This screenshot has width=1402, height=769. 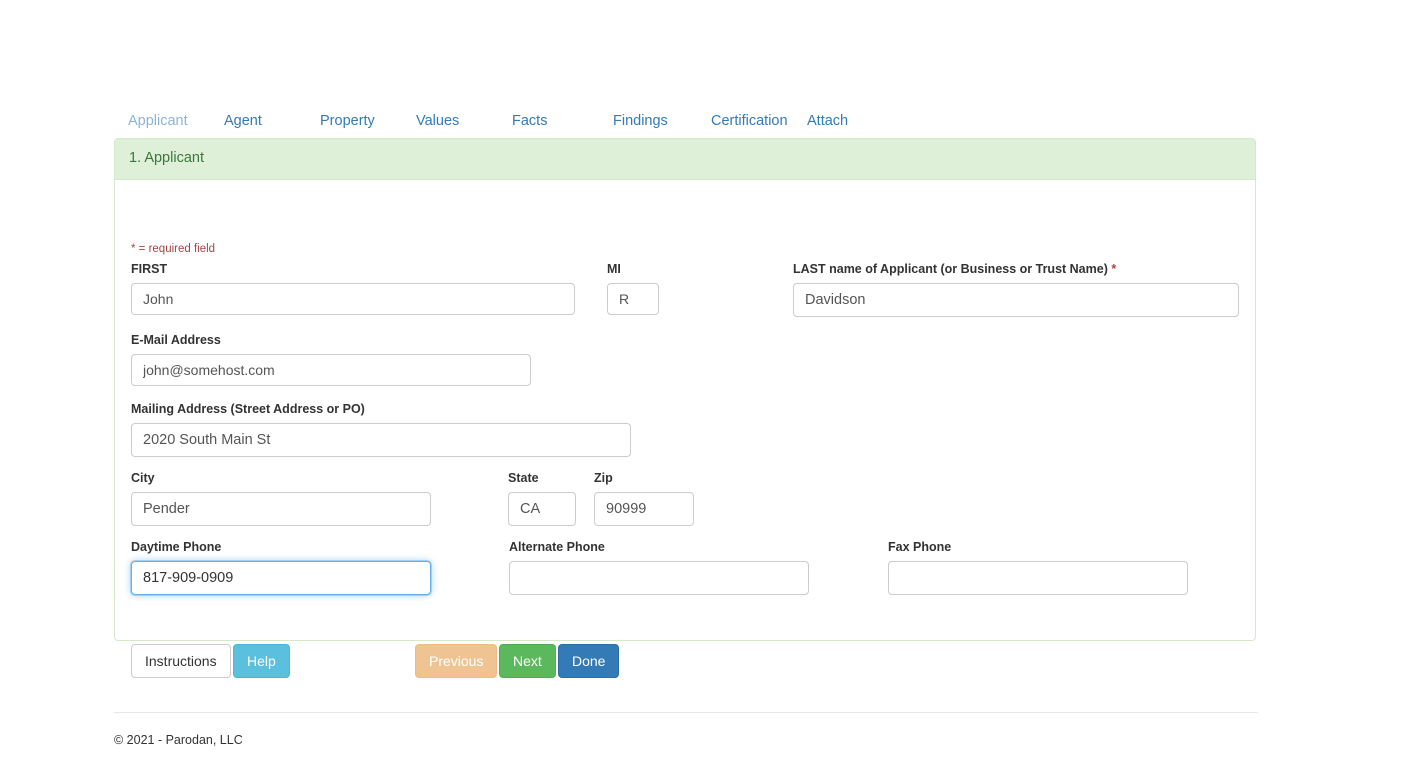 I want to click on field-state: State, so click(x=542, y=498).